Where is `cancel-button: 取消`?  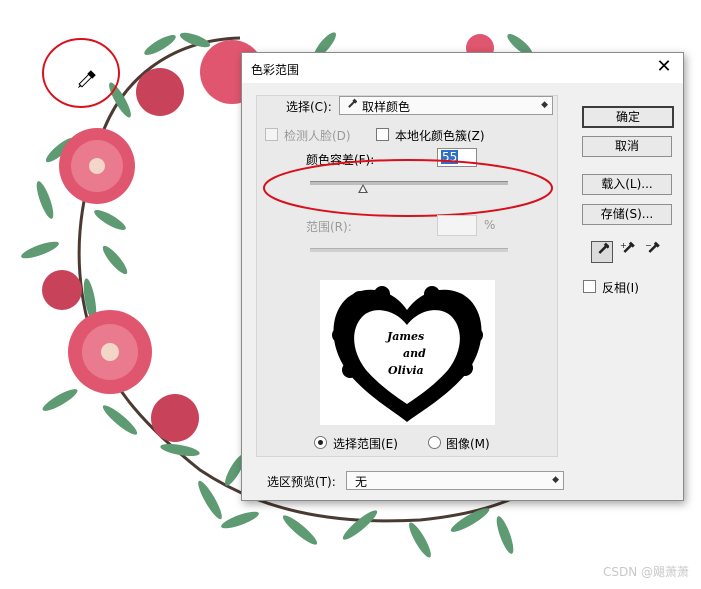 cancel-button: 取消 is located at coordinates (627, 146).